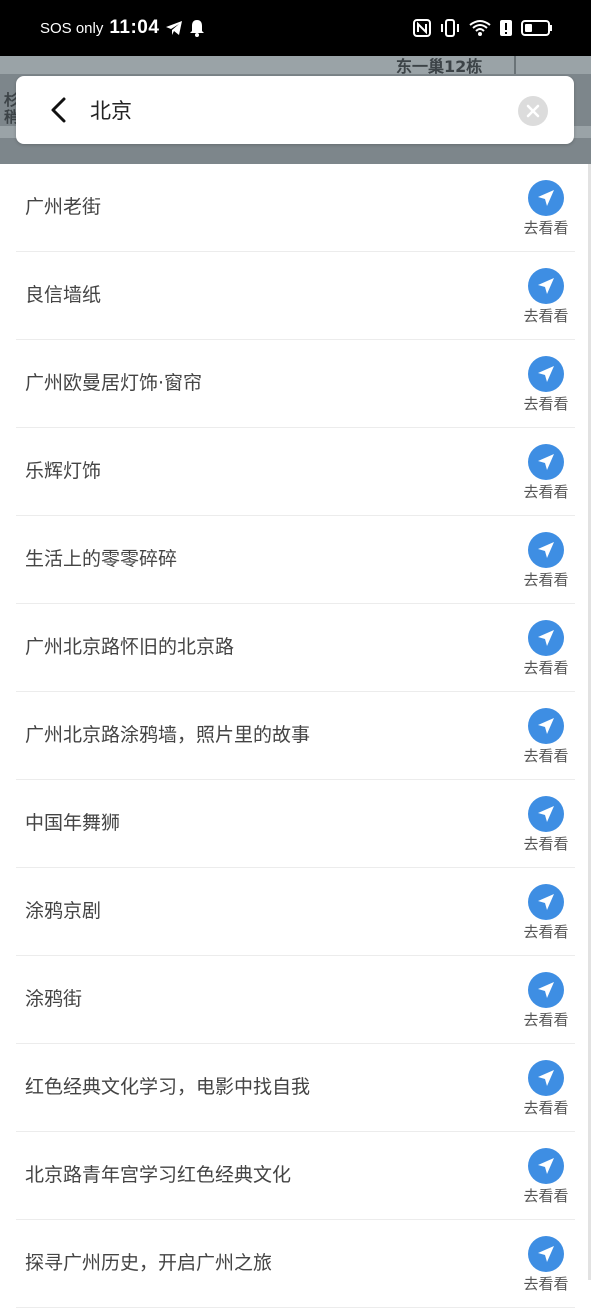 This screenshot has height=1308, width=591. I want to click on search-input, so click(300, 110).